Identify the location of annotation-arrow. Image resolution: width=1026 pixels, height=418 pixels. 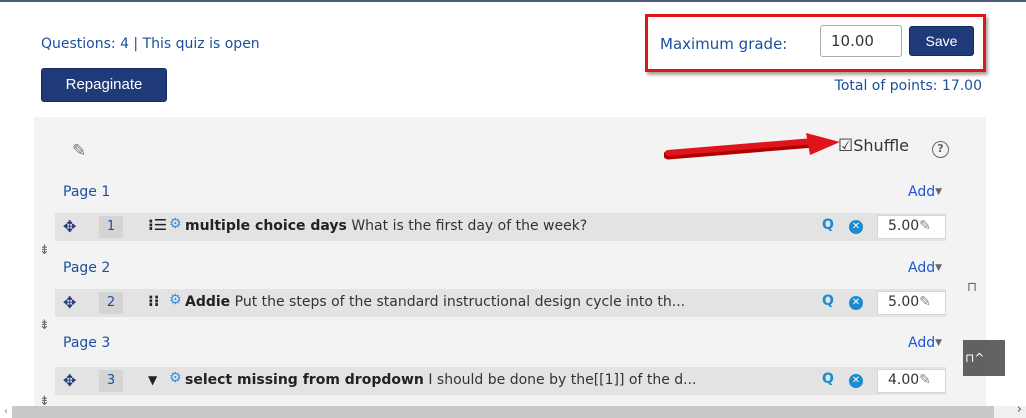
(752, 146).